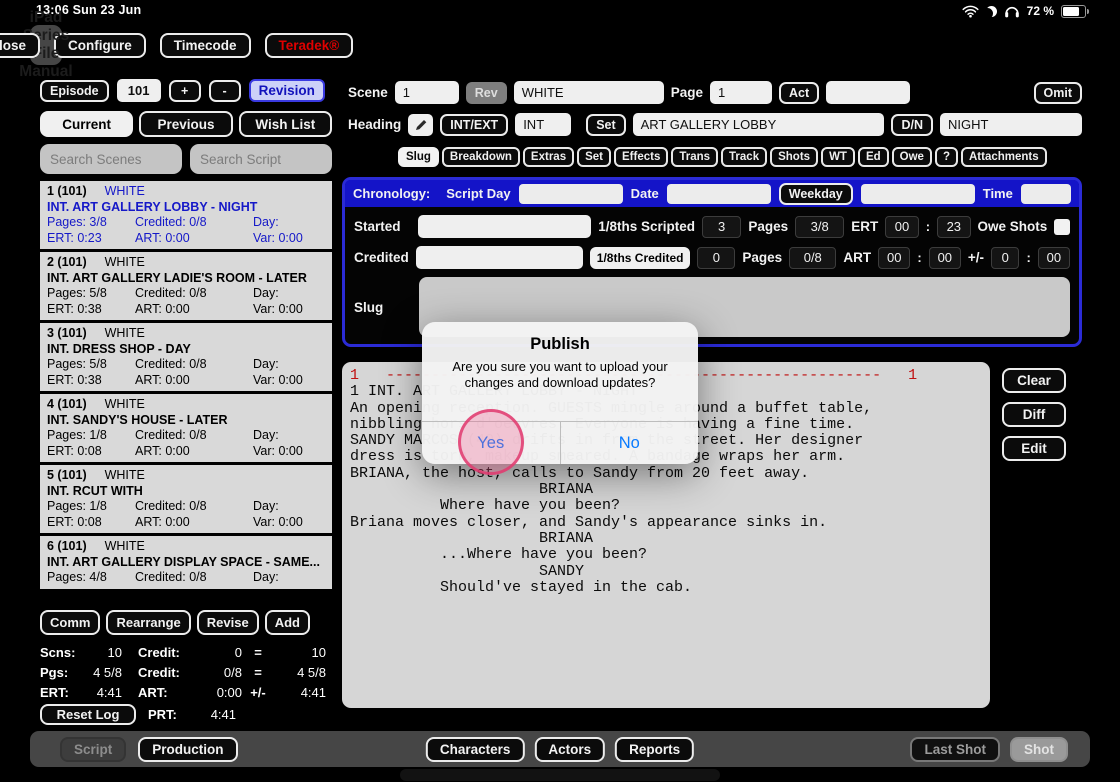 The height and width of the screenshot is (782, 1120). Describe the element at coordinates (475, 749) in the screenshot. I see `characters-button: Characters` at that location.